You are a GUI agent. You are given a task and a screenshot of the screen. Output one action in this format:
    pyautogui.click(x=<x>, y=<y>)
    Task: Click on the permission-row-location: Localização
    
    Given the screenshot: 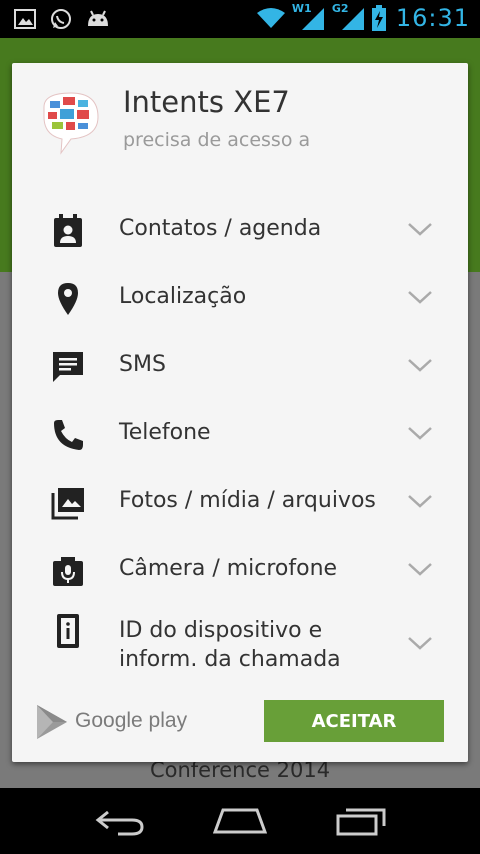 What is the action you would take?
    pyautogui.click(x=240, y=299)
    